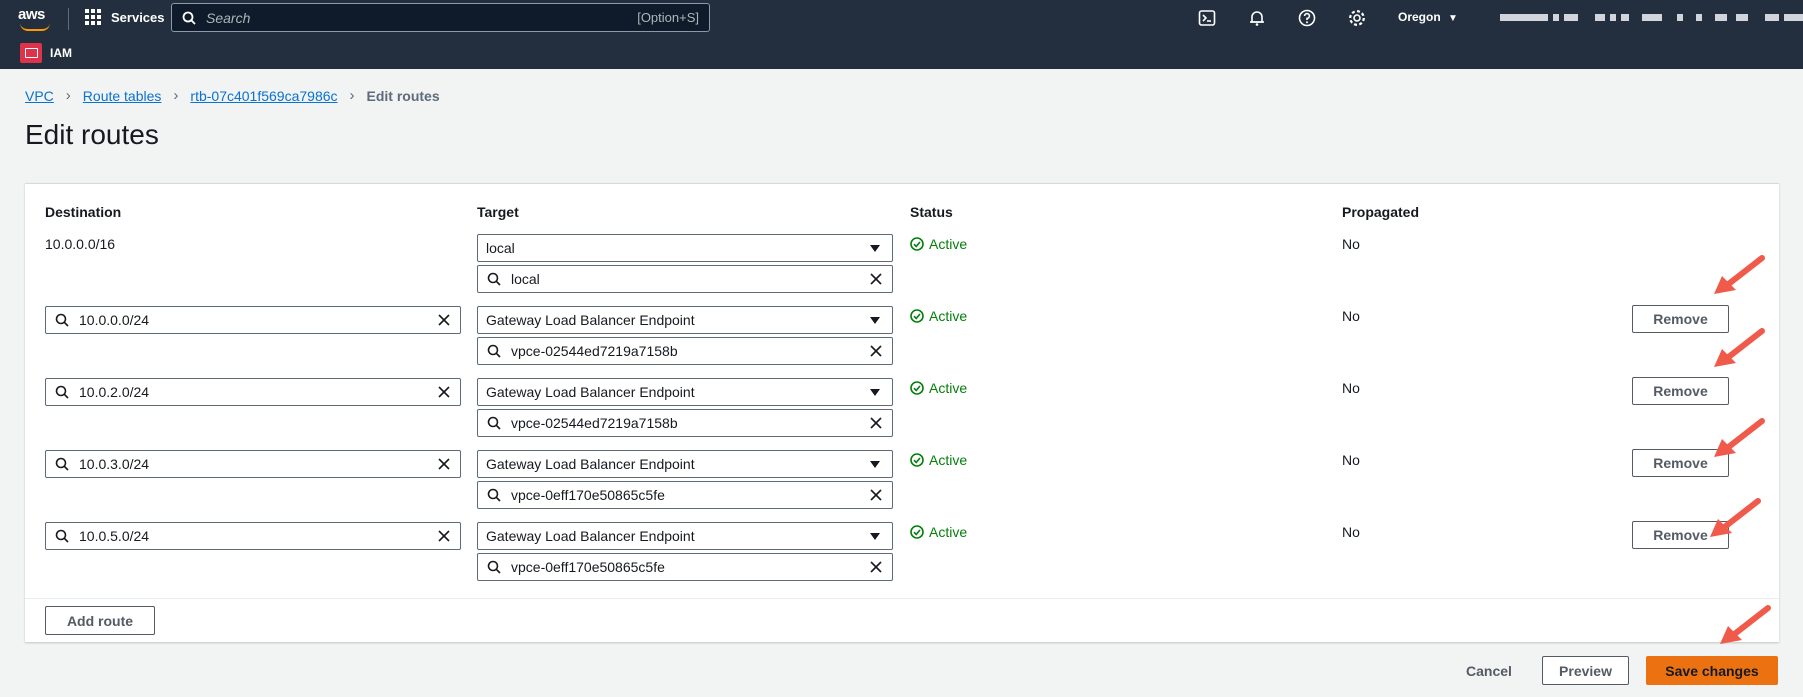 The width and height of the screenshot is (1803, 697). What do you see at coordinates (685, 279) in the screenshot?
I see `target-search-input: local` at bounding box center [685, 279].